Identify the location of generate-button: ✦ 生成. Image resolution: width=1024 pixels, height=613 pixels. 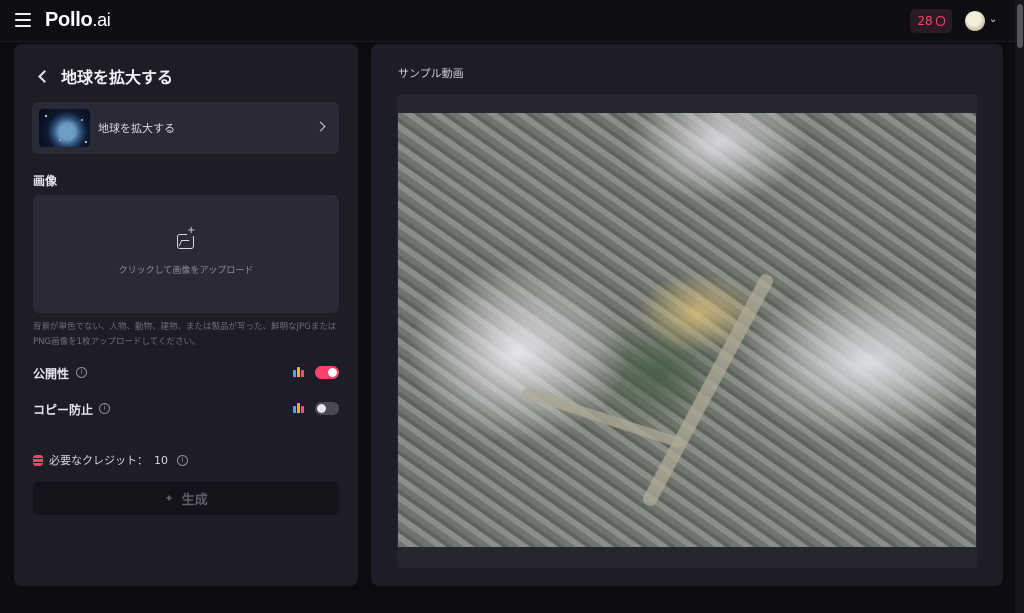
(186, 498).